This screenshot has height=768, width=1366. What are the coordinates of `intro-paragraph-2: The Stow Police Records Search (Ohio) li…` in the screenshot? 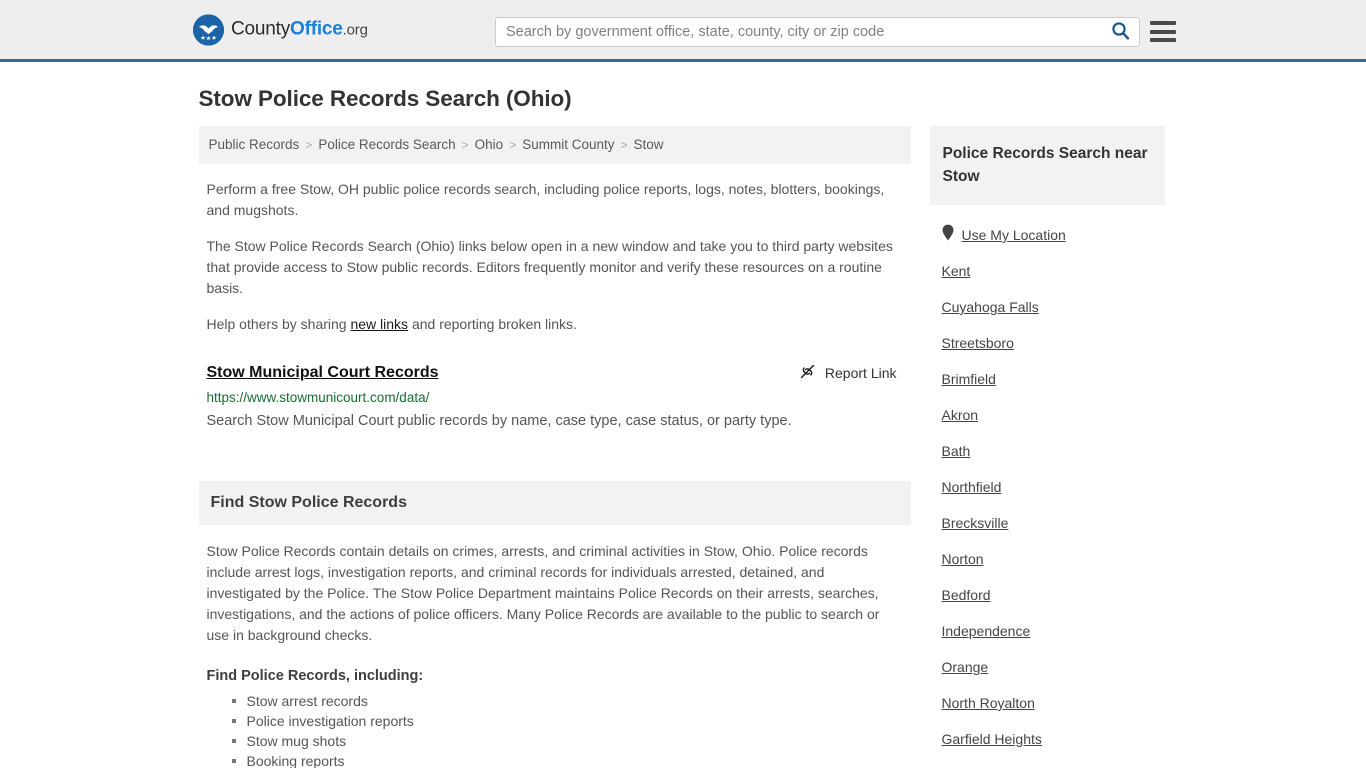 It's located at (549, 266).